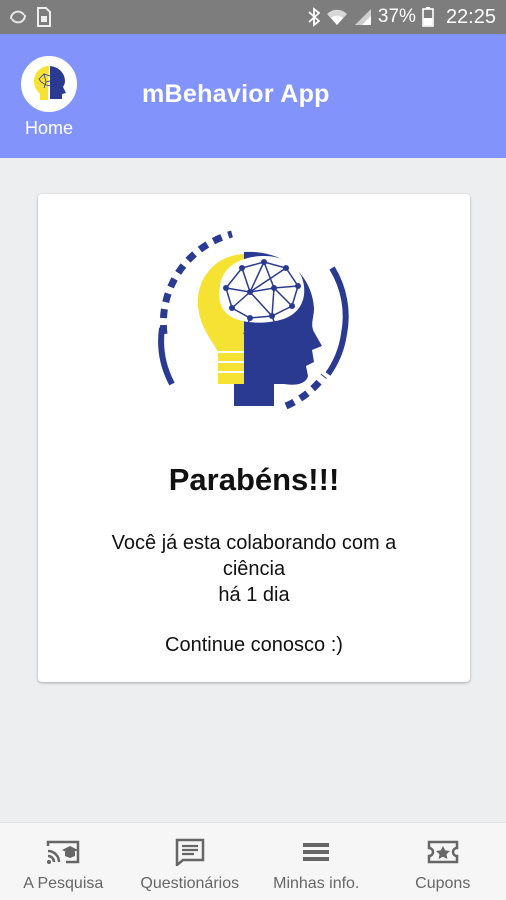  Describe the element at coordinates (63, 852) in the screenshot. I see `cast-school-icon` at that location.